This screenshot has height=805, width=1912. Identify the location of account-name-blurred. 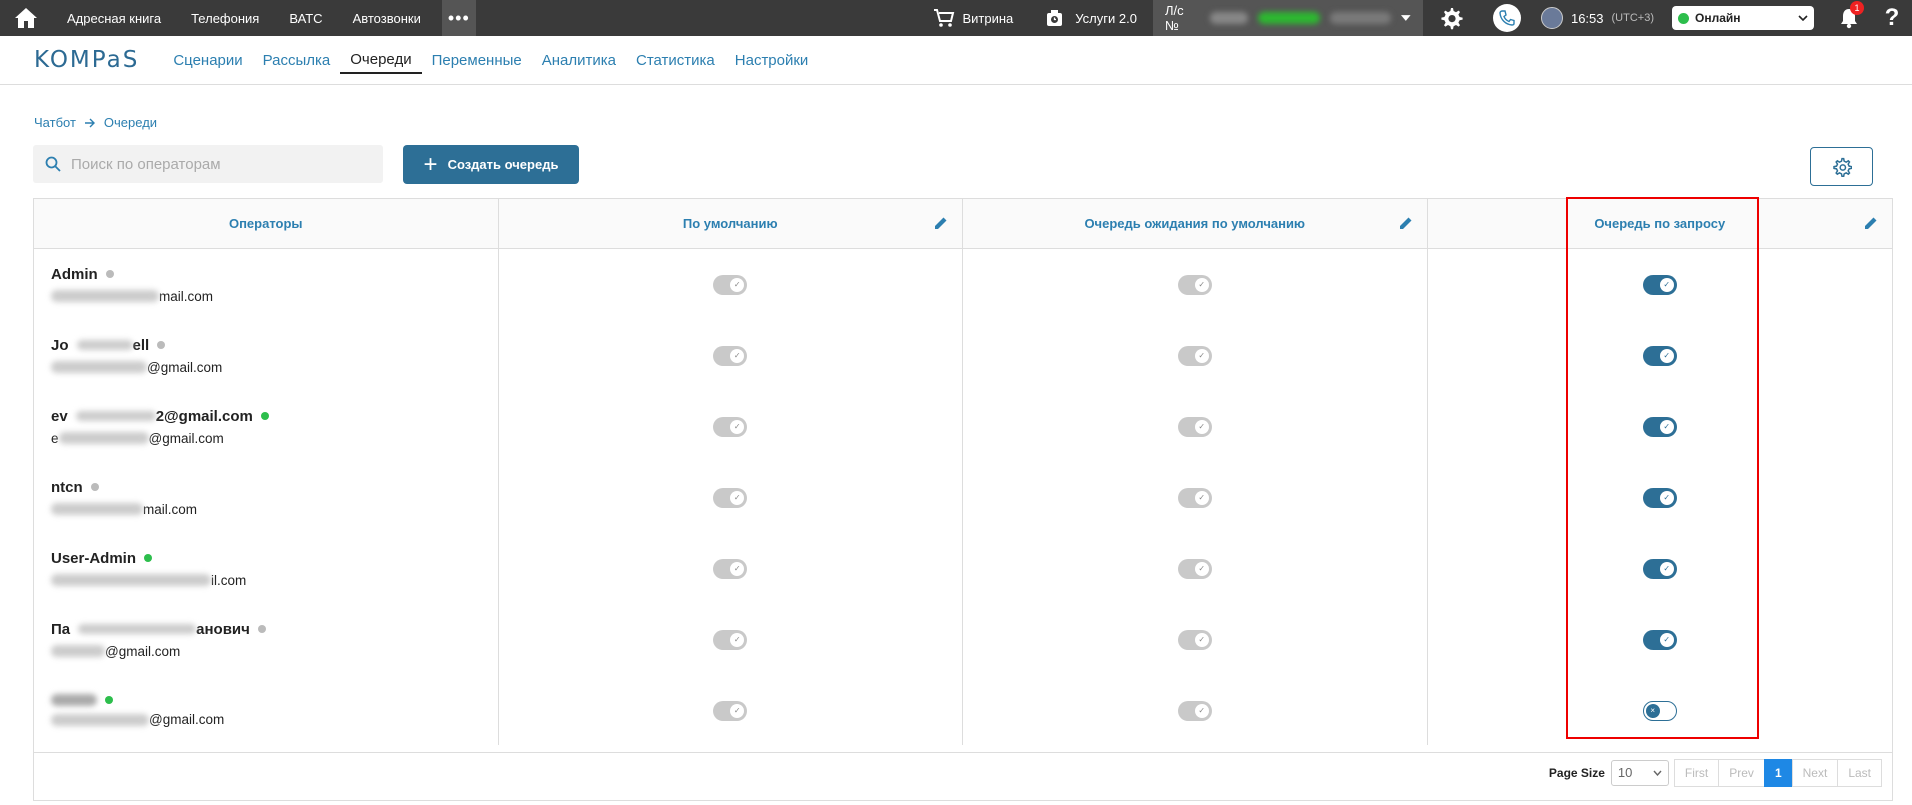
(1360, 18).